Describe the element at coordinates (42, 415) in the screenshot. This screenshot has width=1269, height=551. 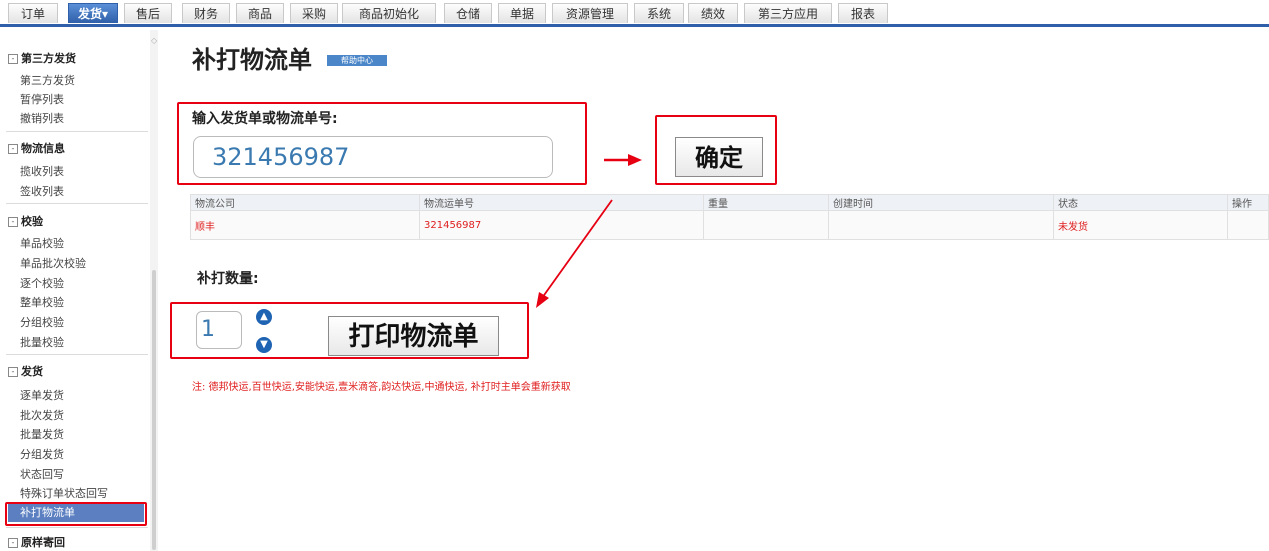
I see `sidebar-item-batch-ship: 批次发货` at that location.